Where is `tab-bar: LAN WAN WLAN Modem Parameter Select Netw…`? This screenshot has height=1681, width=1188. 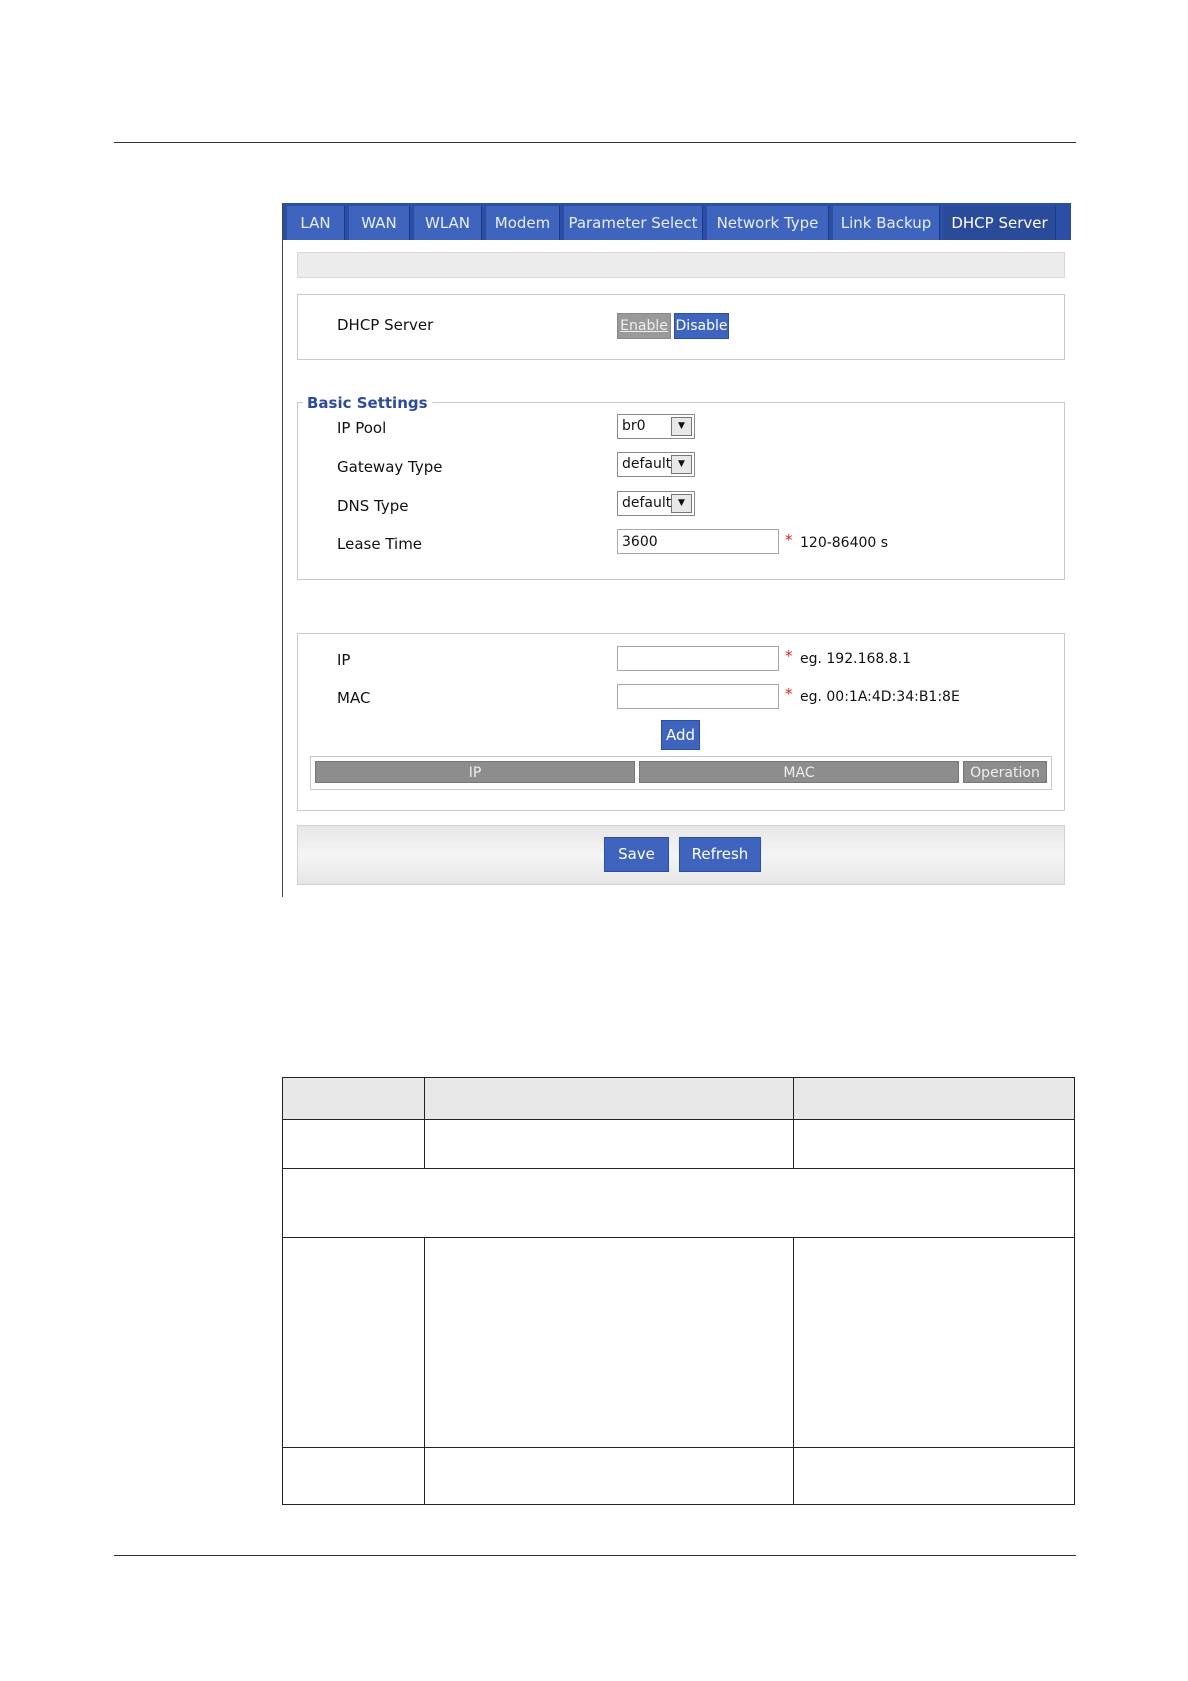
tab-bar: LAN WAN WLAN Modem Parameter Select Netw… is located at coordinates (677, 221).